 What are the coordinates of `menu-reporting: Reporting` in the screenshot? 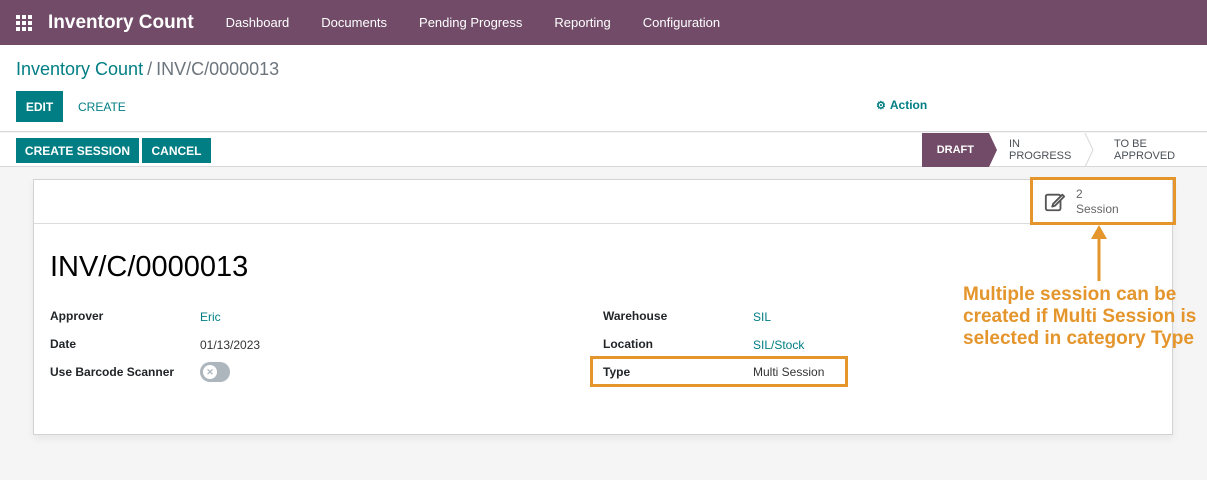 It's located at (582, 22).